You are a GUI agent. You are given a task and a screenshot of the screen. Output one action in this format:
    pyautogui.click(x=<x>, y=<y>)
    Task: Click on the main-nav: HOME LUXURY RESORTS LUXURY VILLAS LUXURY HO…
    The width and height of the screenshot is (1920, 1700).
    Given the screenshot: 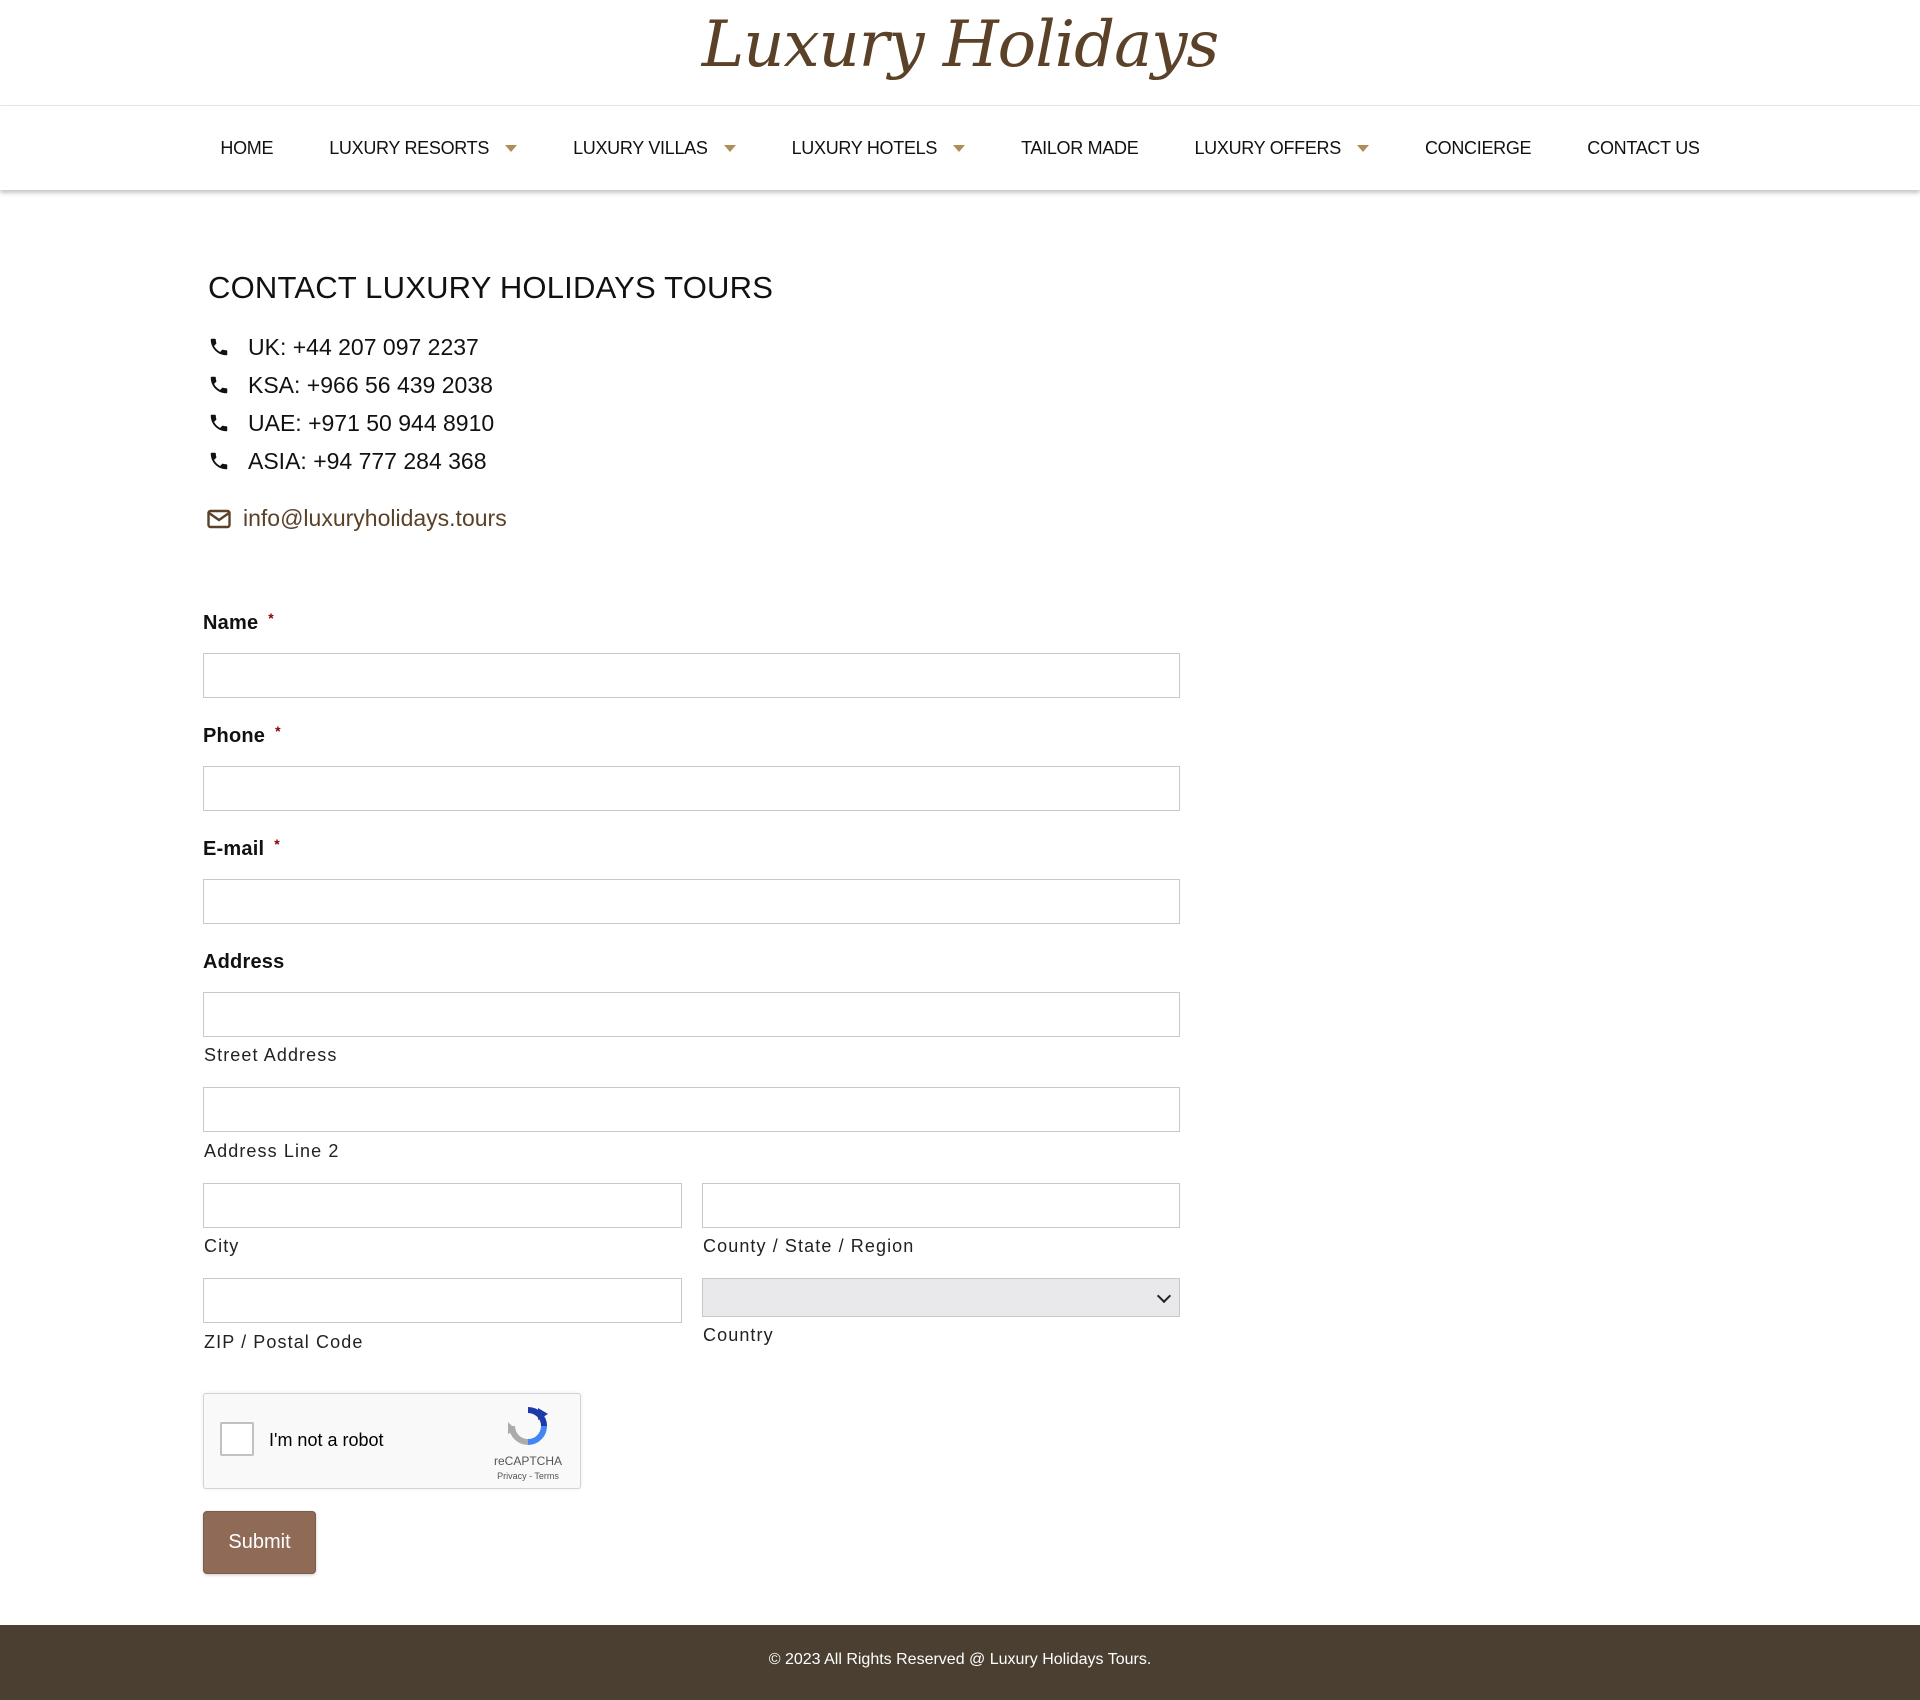 What is the action you would take?
    pyautogui.click(x=960, y=148)
    